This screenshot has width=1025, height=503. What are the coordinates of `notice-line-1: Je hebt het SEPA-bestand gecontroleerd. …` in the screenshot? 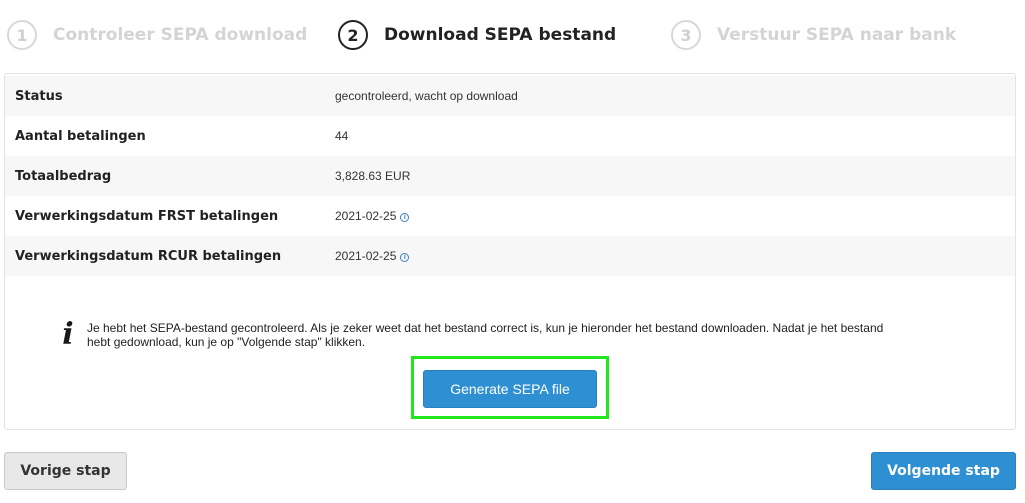 It's located at (485, 328).